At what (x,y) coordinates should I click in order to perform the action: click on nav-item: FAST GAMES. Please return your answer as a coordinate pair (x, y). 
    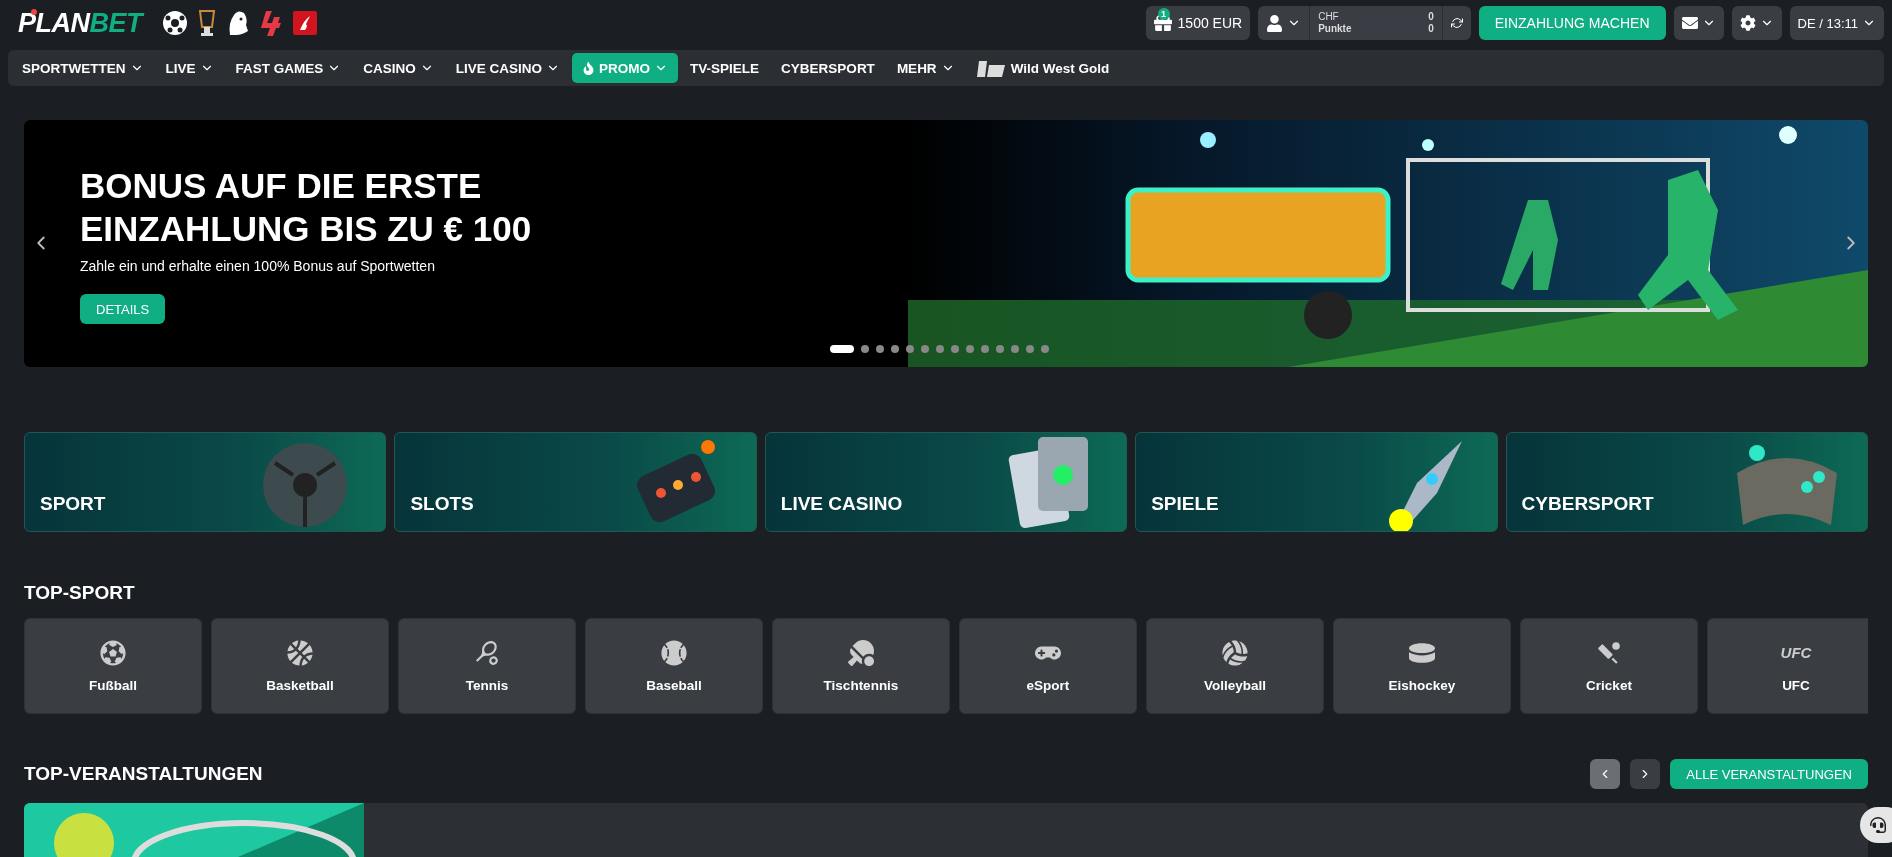
    Looking at the image, I should click on (288, 68).